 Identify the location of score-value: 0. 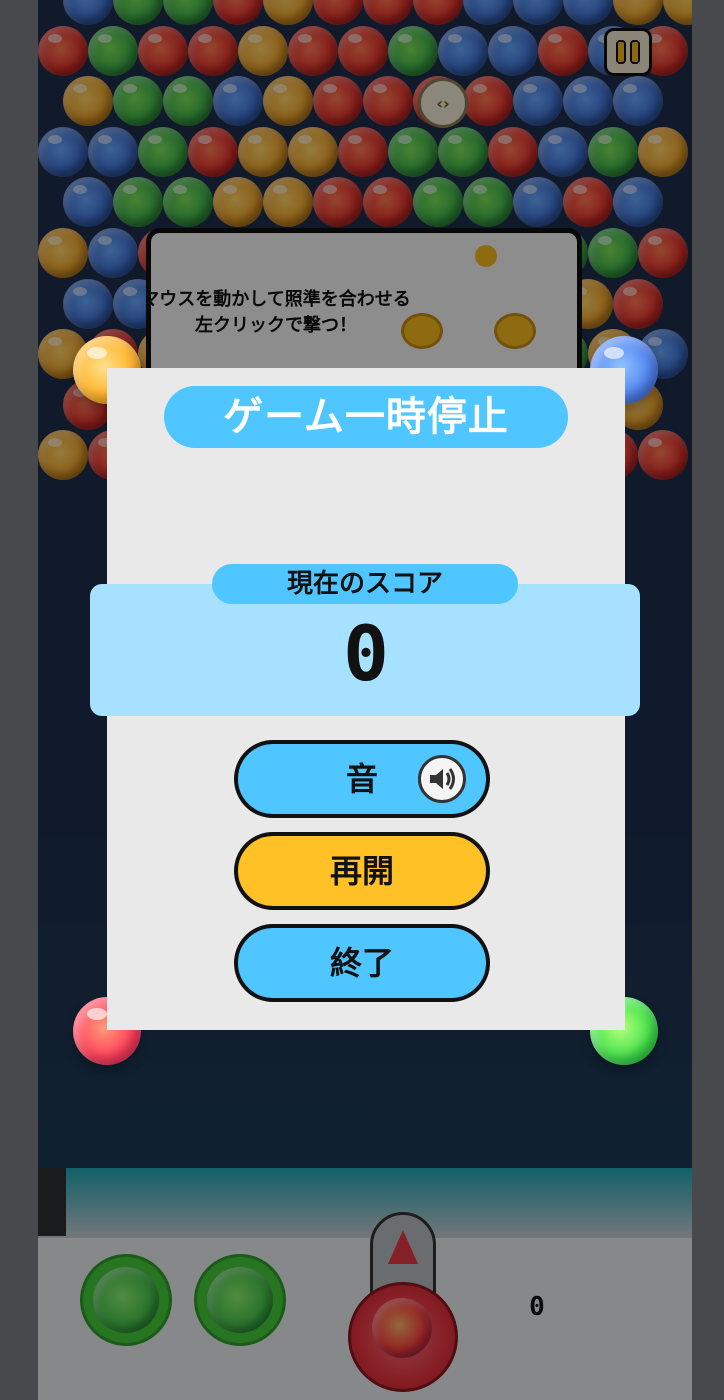
(366, 653).